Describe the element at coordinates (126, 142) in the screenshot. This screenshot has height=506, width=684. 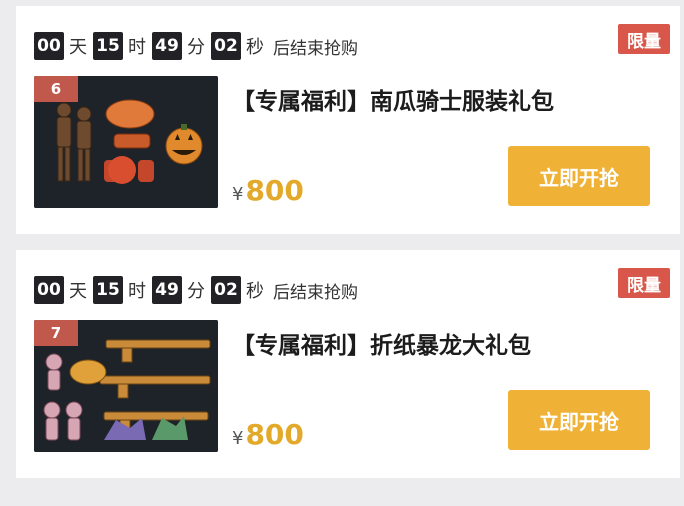
I see `product-image: 6` at that location.